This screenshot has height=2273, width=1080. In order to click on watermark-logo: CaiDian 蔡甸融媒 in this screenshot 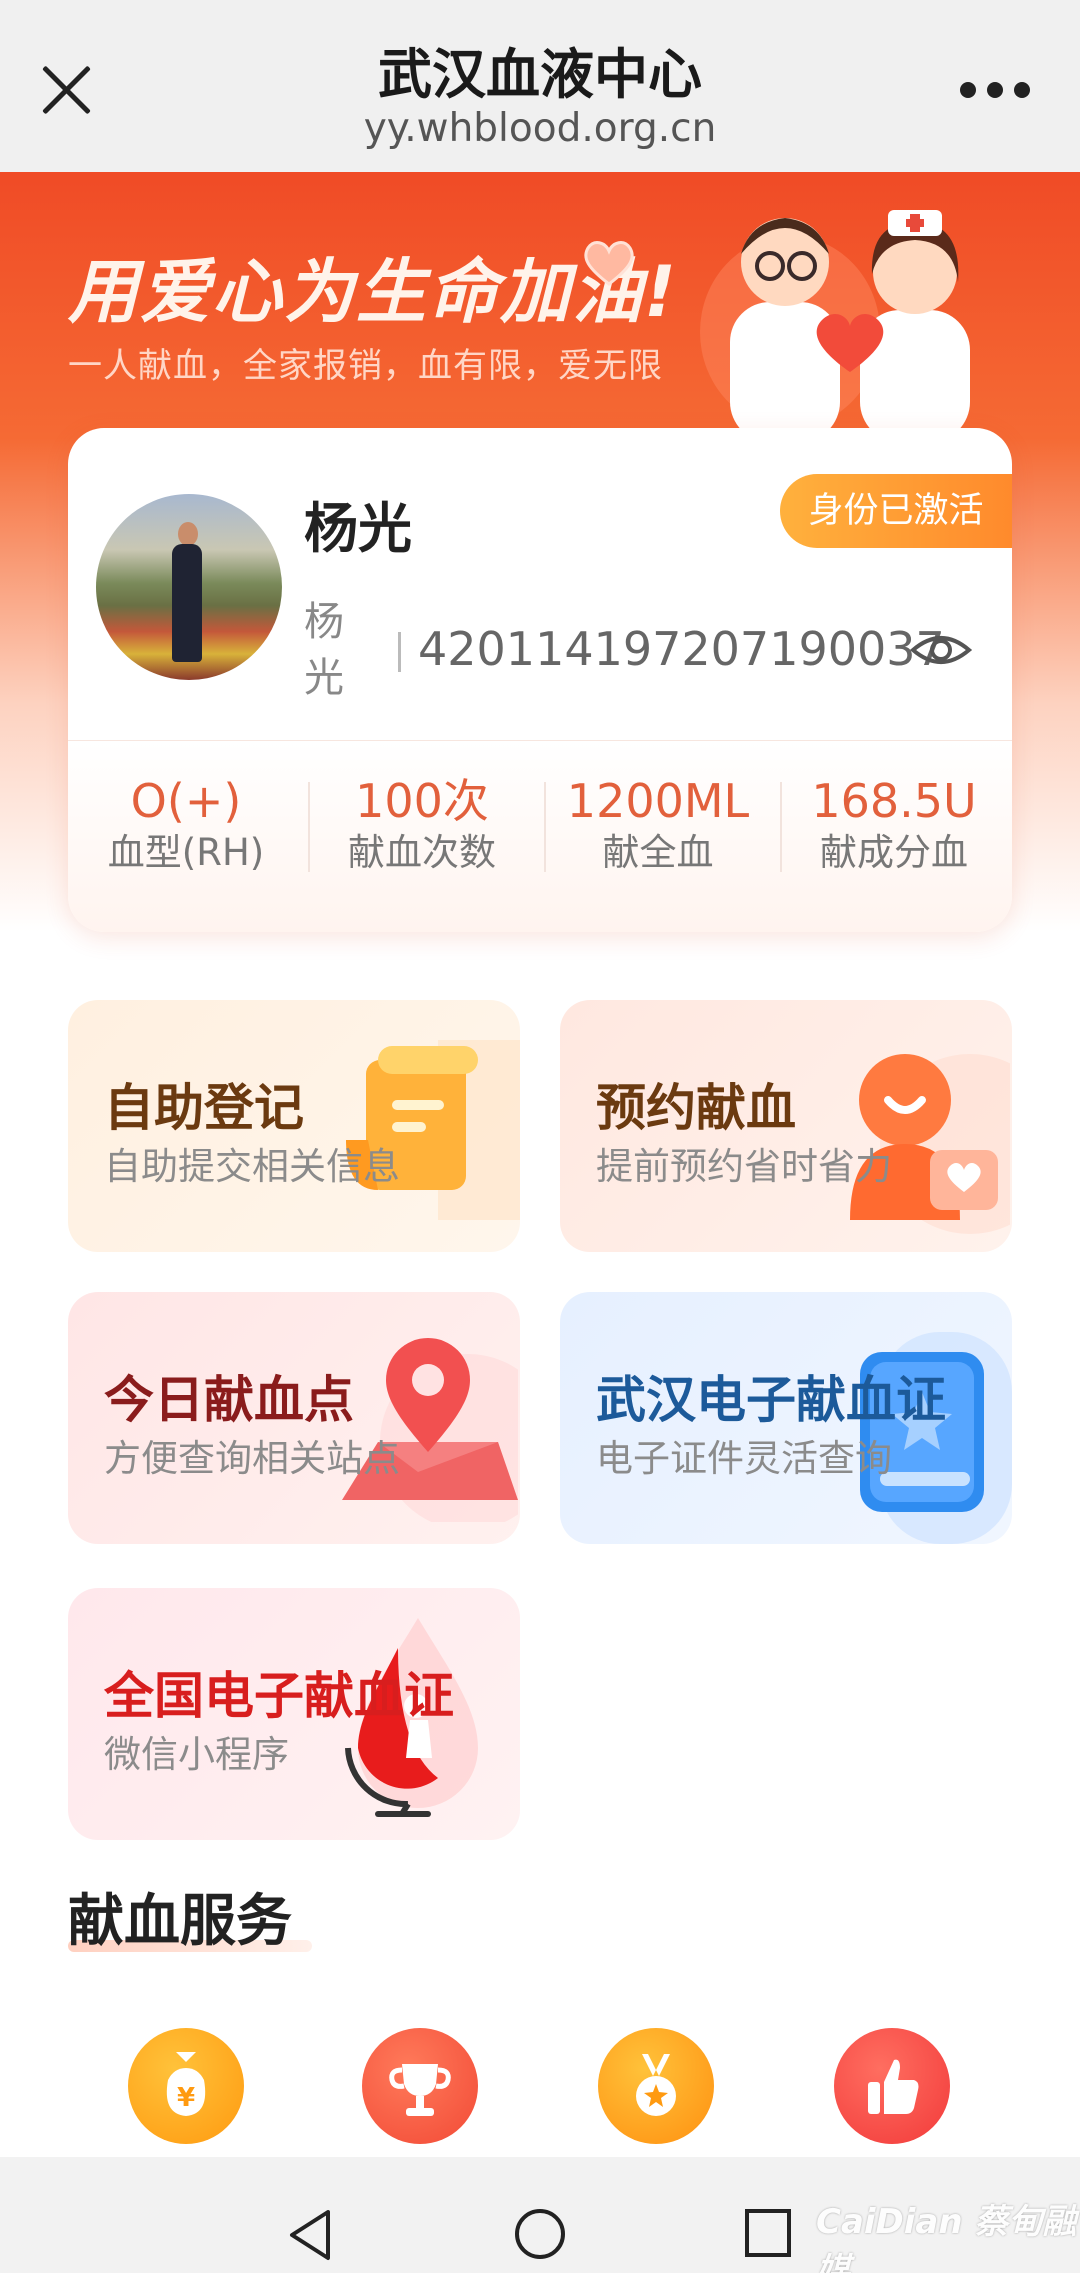, I will do `click(946, 2237)`.